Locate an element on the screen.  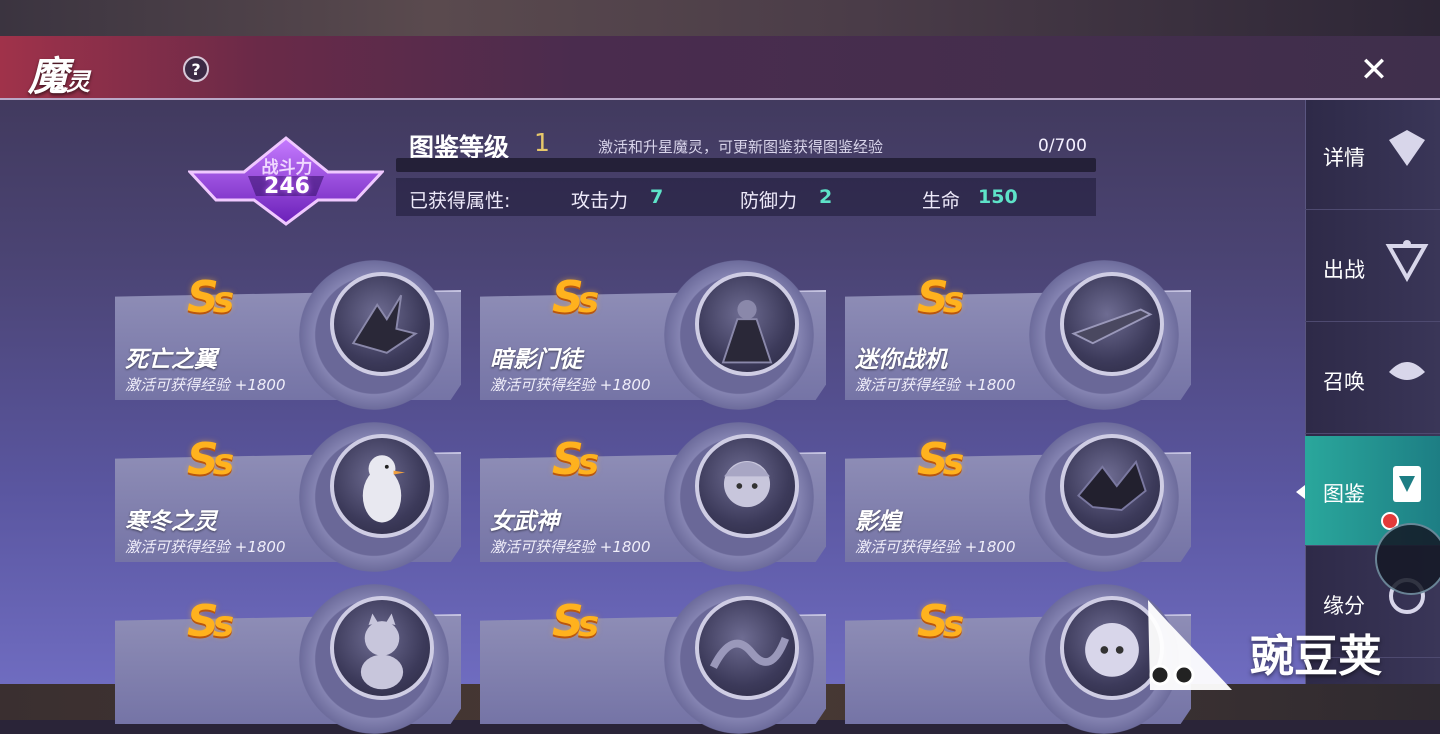
caped-figure-icon is located at coordinates (747, 324).